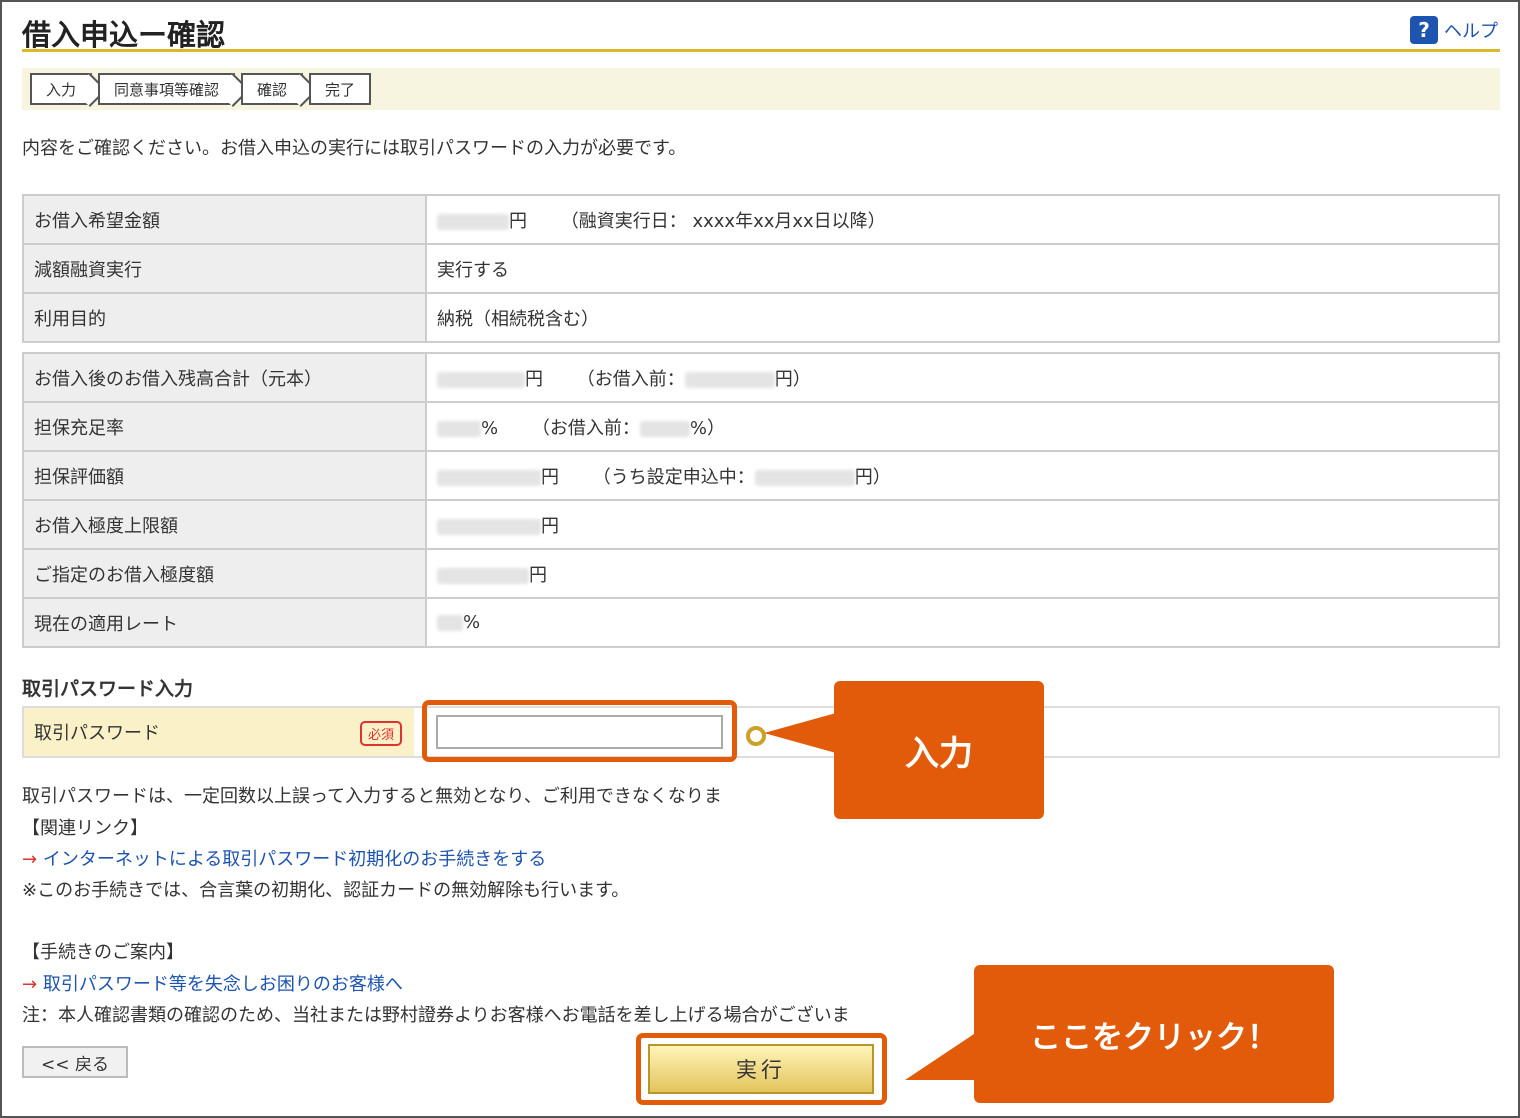 This screenshot has width=1520, height=1118. I want to click on table-row: 利用目的 納税（相続税含む）, so click(761, 317).